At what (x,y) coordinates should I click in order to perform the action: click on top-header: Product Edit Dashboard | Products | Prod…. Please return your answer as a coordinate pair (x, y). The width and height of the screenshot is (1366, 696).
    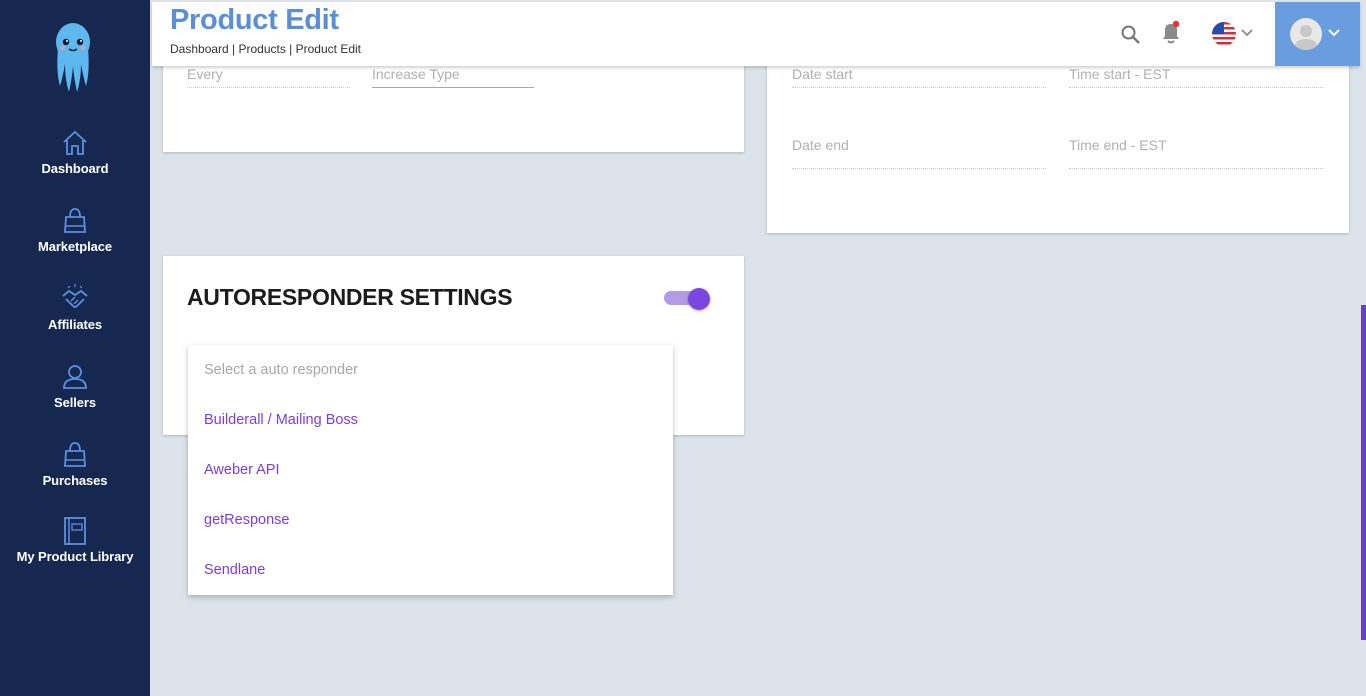
    Looking at the image, I should click on (756, 34).